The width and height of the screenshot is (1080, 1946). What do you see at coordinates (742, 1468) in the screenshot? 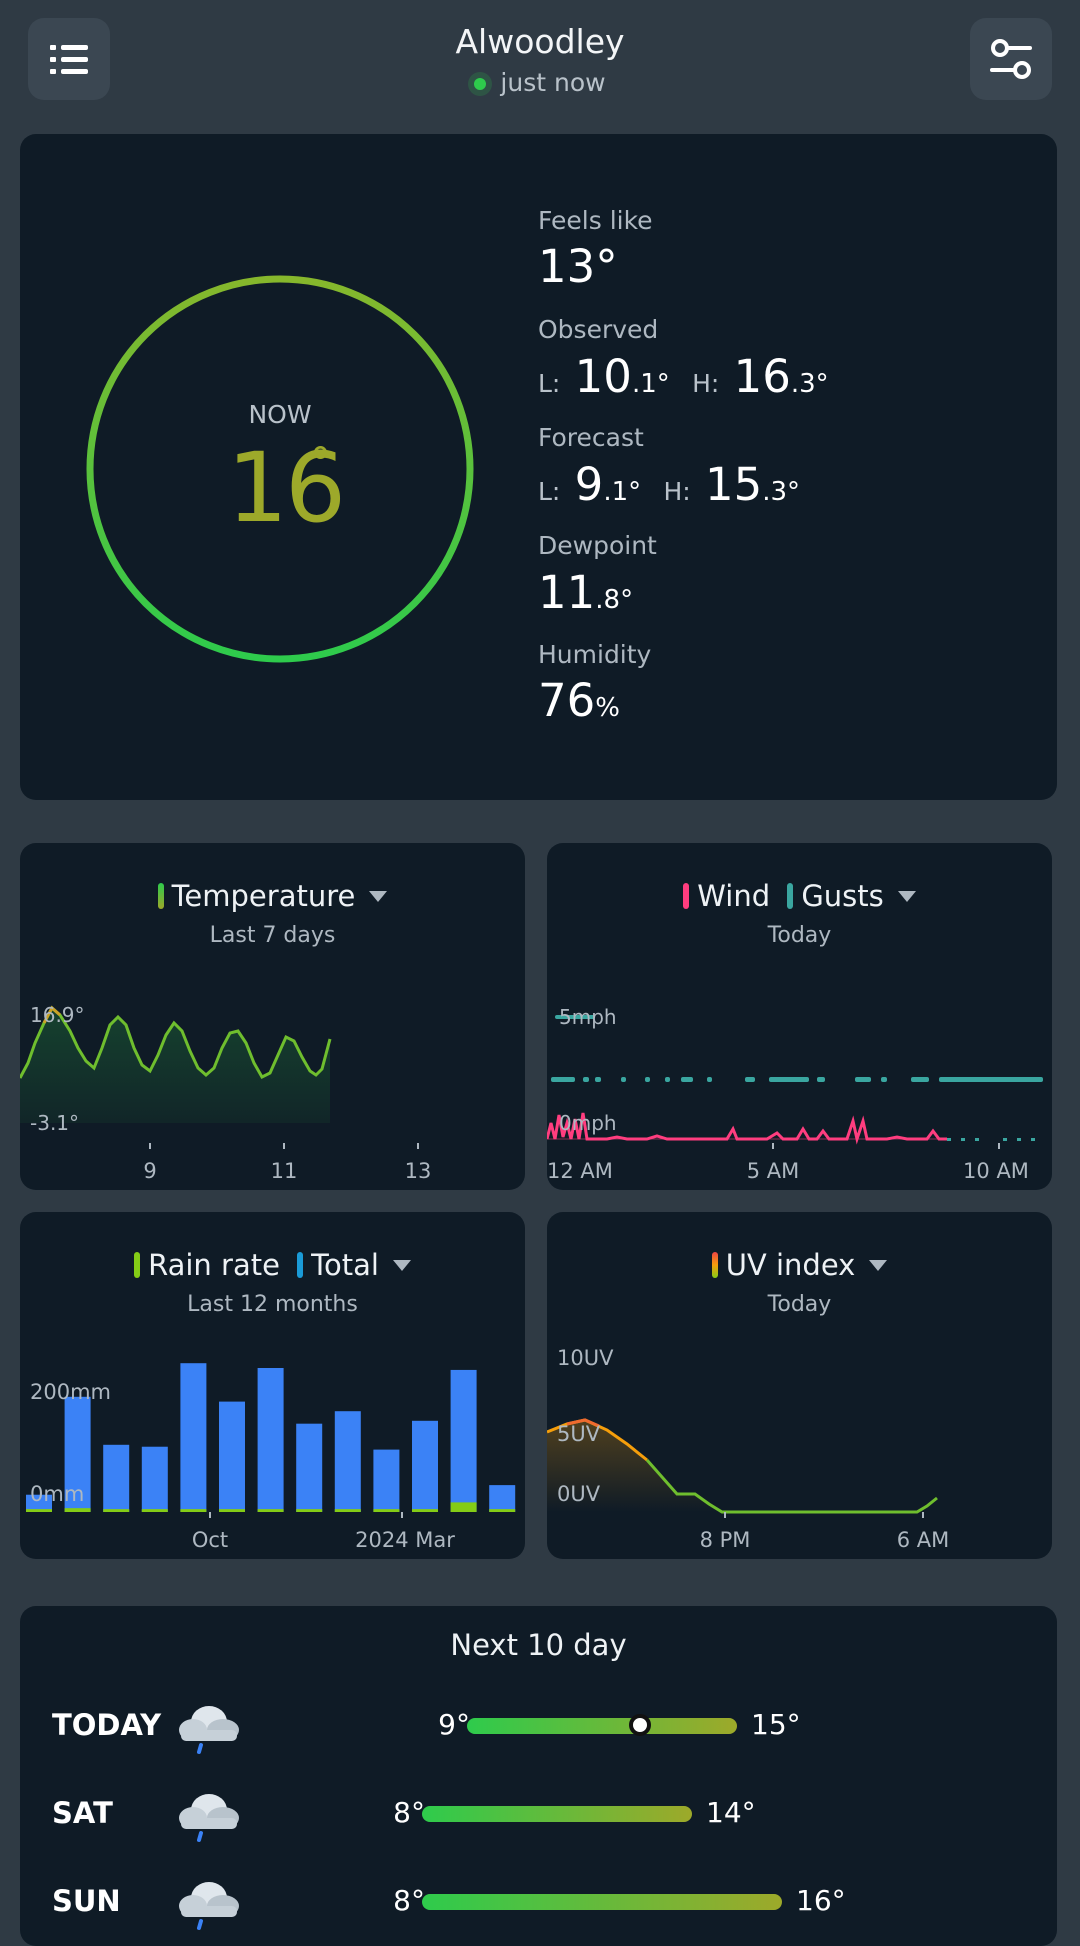
I see `uv-chart` at bounding box center [742, 1468].